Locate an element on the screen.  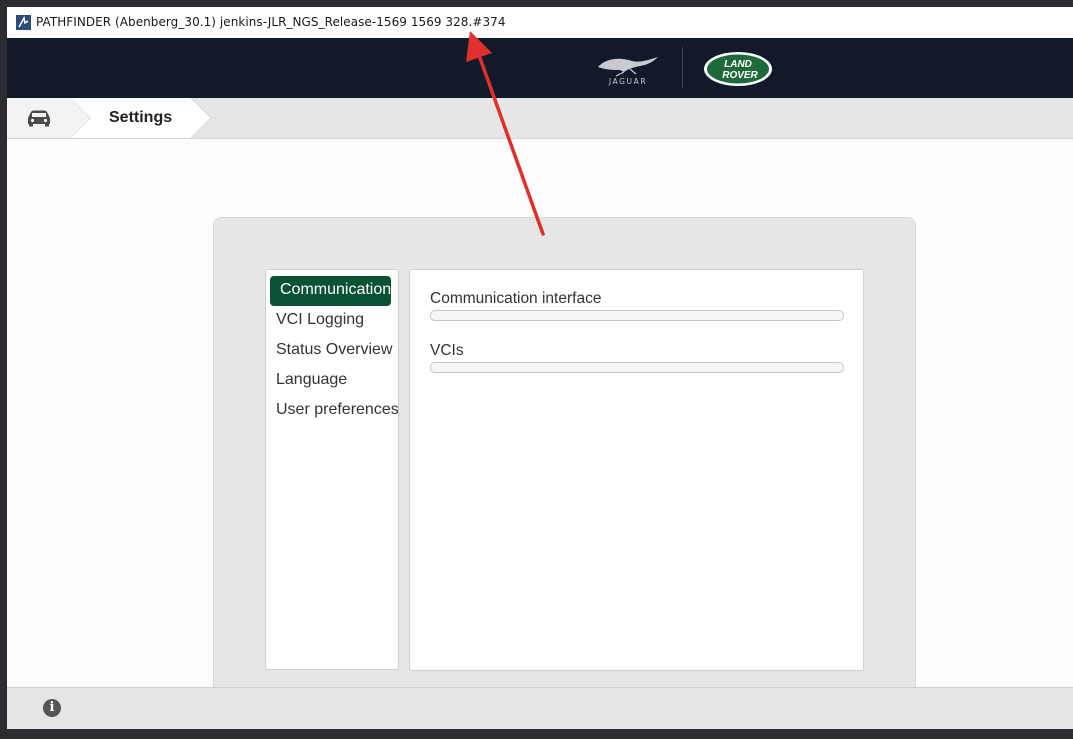
land-rover-wordmark-line2: ROVER is located at coordinates (740, 75).